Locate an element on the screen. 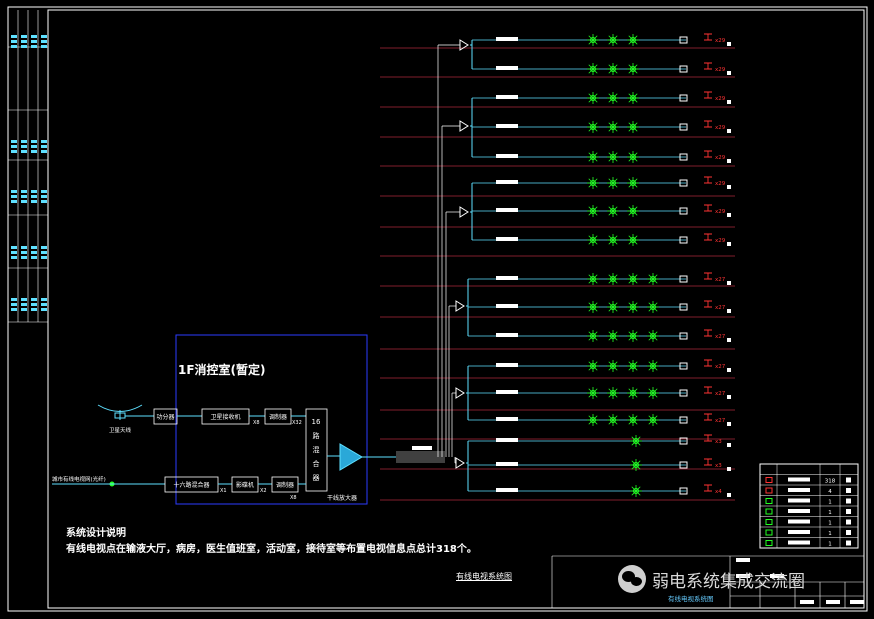 The height and width of the screenshot is (619, 874). city-cable-label: 城市有线电视网(光纤) is located at coordinates (79, 479).